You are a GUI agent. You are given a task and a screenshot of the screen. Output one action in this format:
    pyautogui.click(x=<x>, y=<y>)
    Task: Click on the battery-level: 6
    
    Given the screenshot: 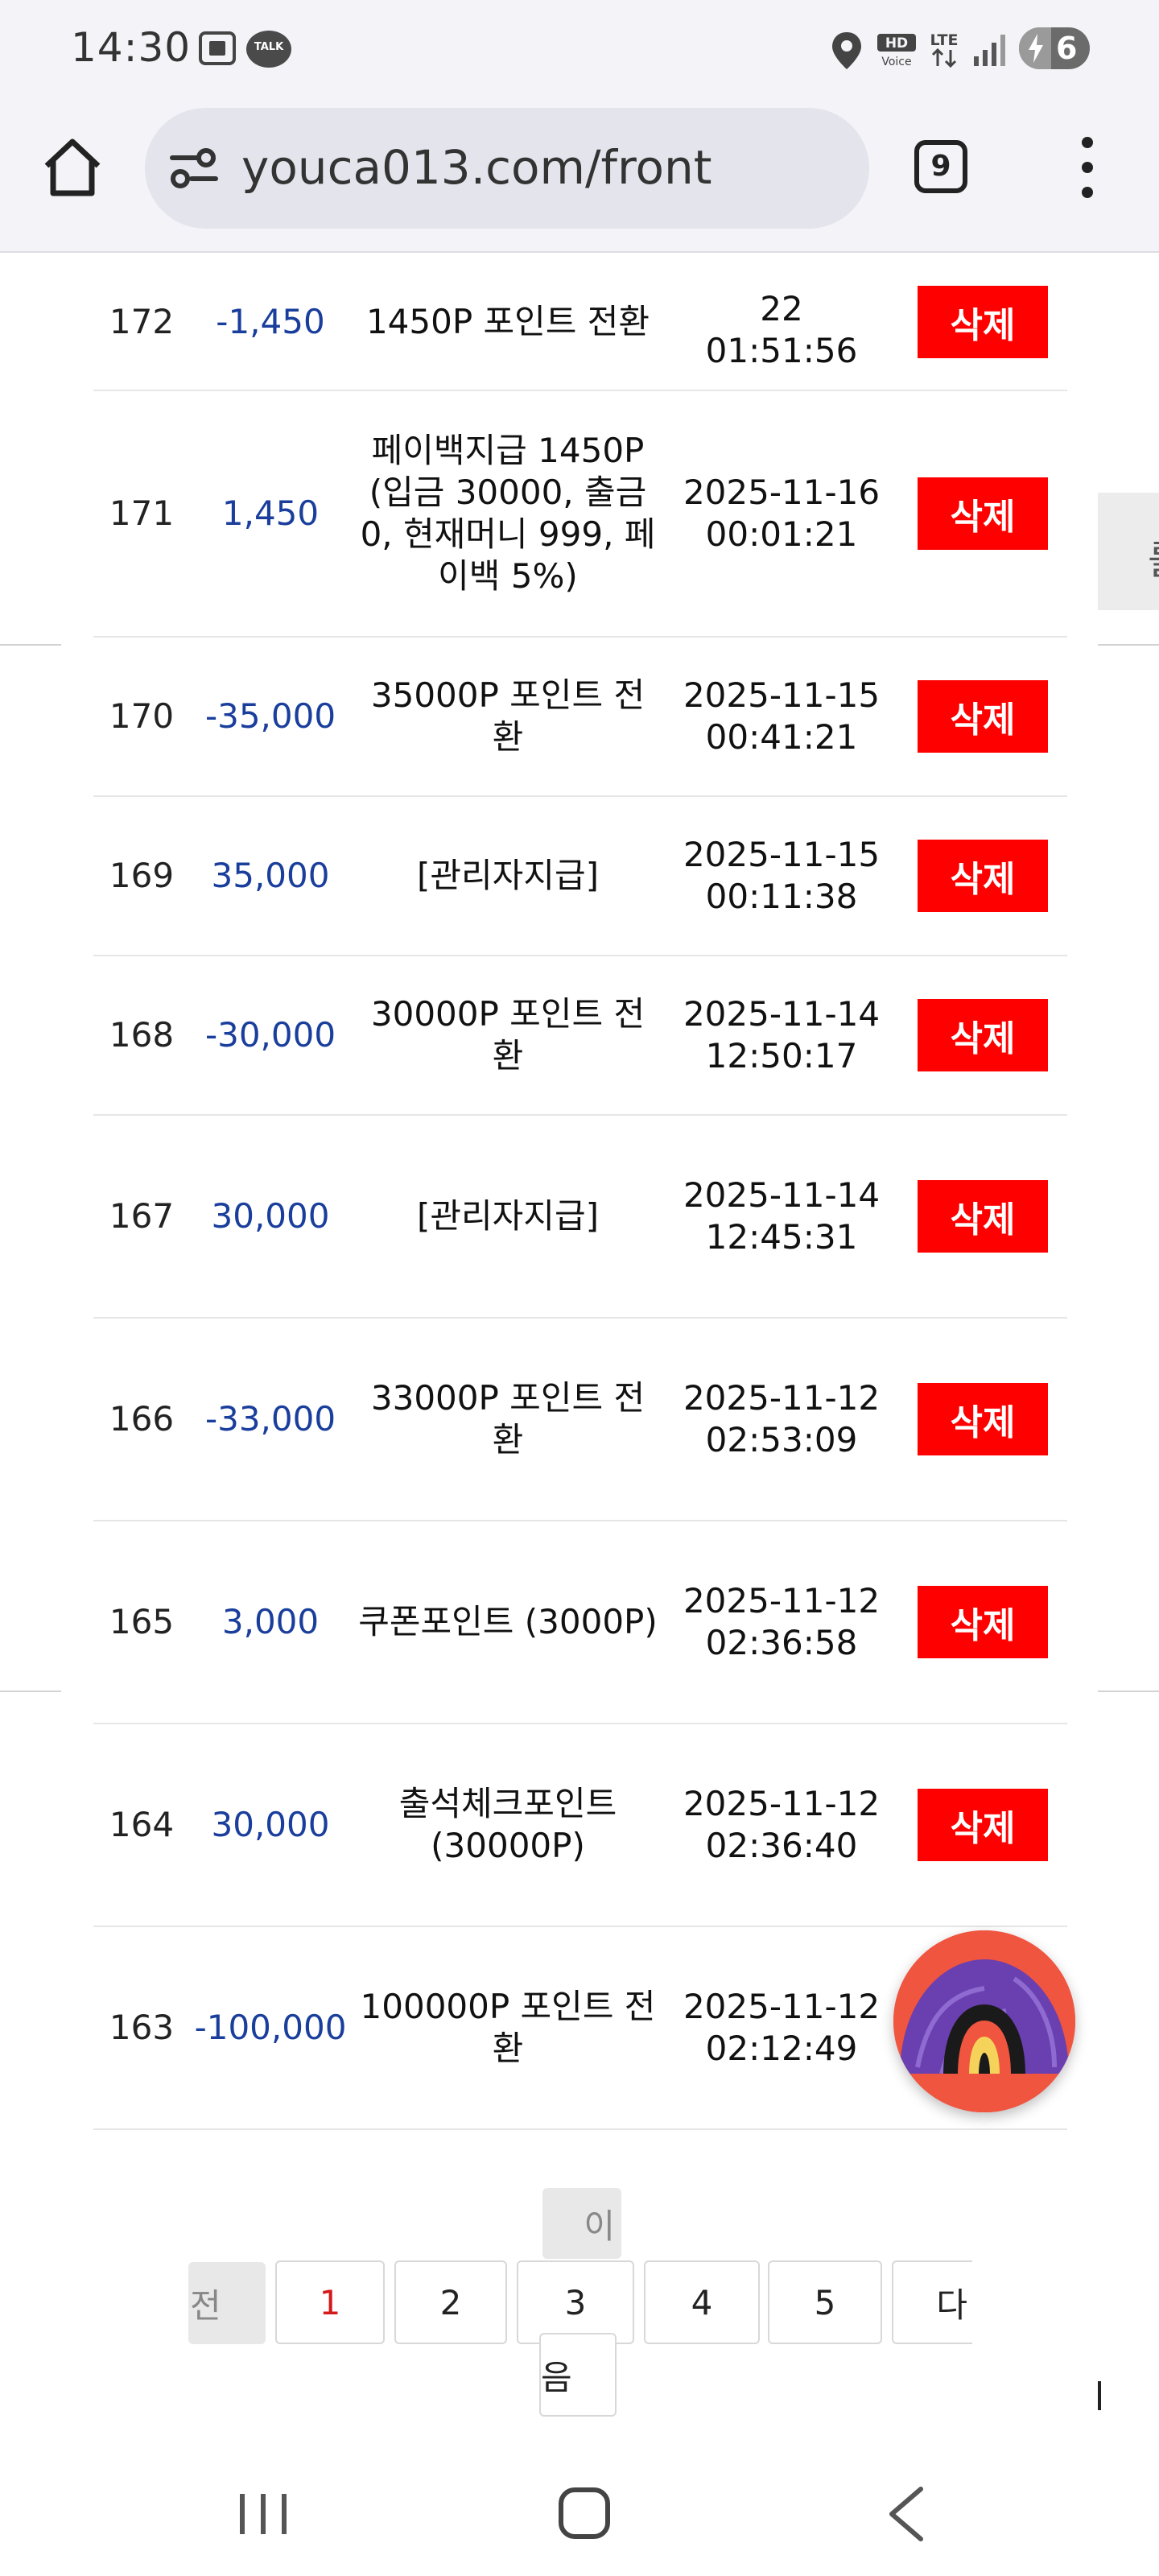 What is the action you would take?
    pyautogui.click(x=1067, y=48)
    